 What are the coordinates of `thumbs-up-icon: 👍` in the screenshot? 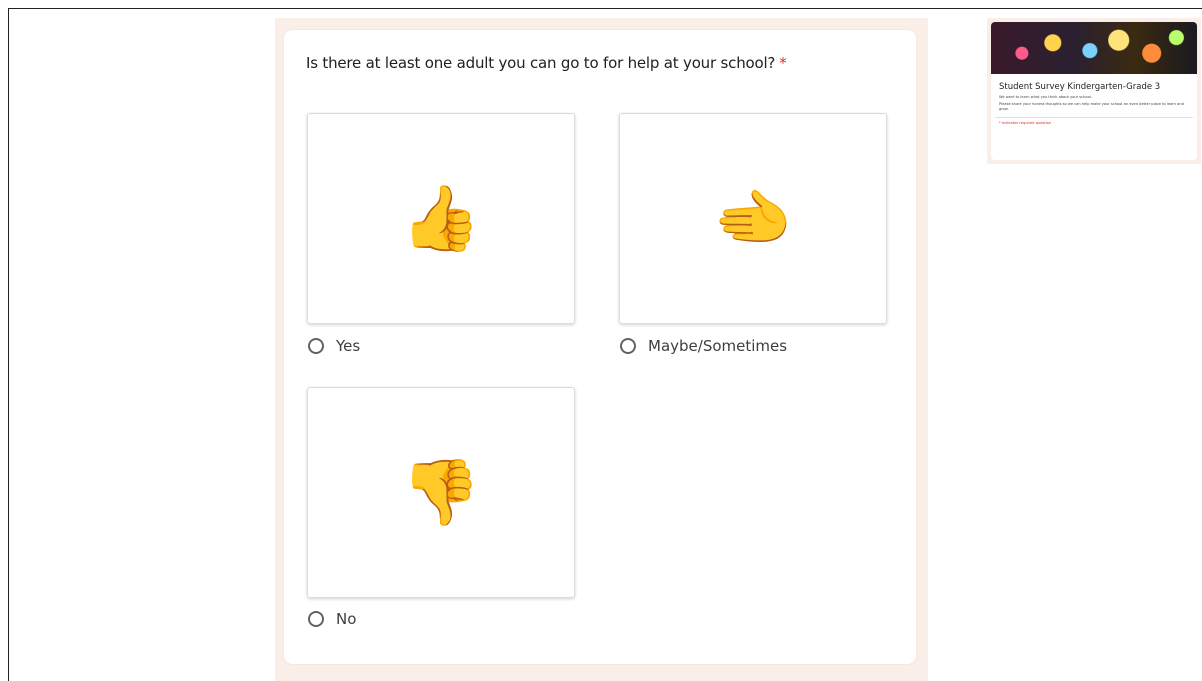 It's located at (441, 218).